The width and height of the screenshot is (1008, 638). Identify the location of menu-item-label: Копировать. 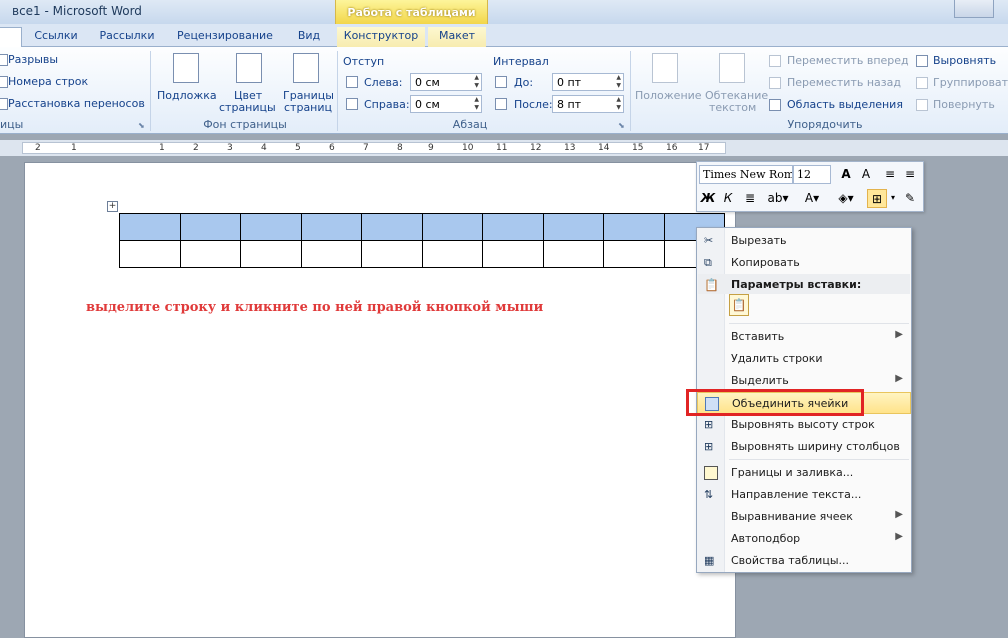
(765, 262).